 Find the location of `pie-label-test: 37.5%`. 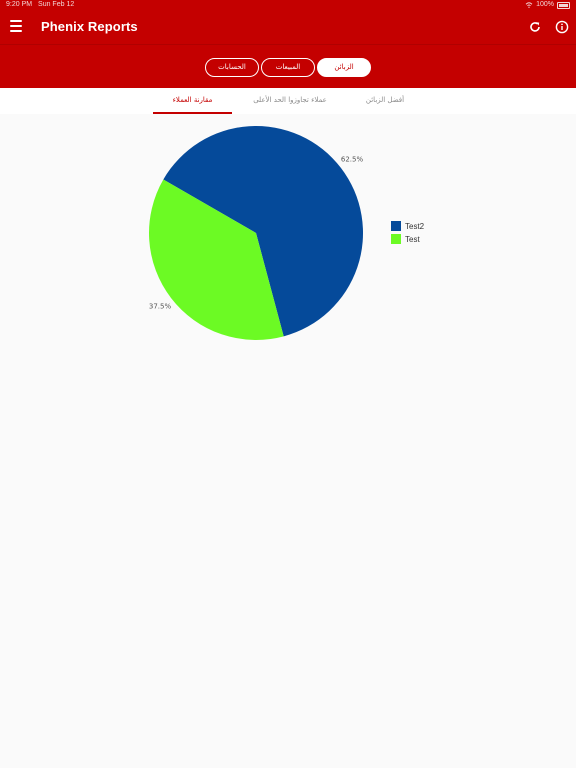

pie-label-test: 37.5% is located at coordinates (160, 307).